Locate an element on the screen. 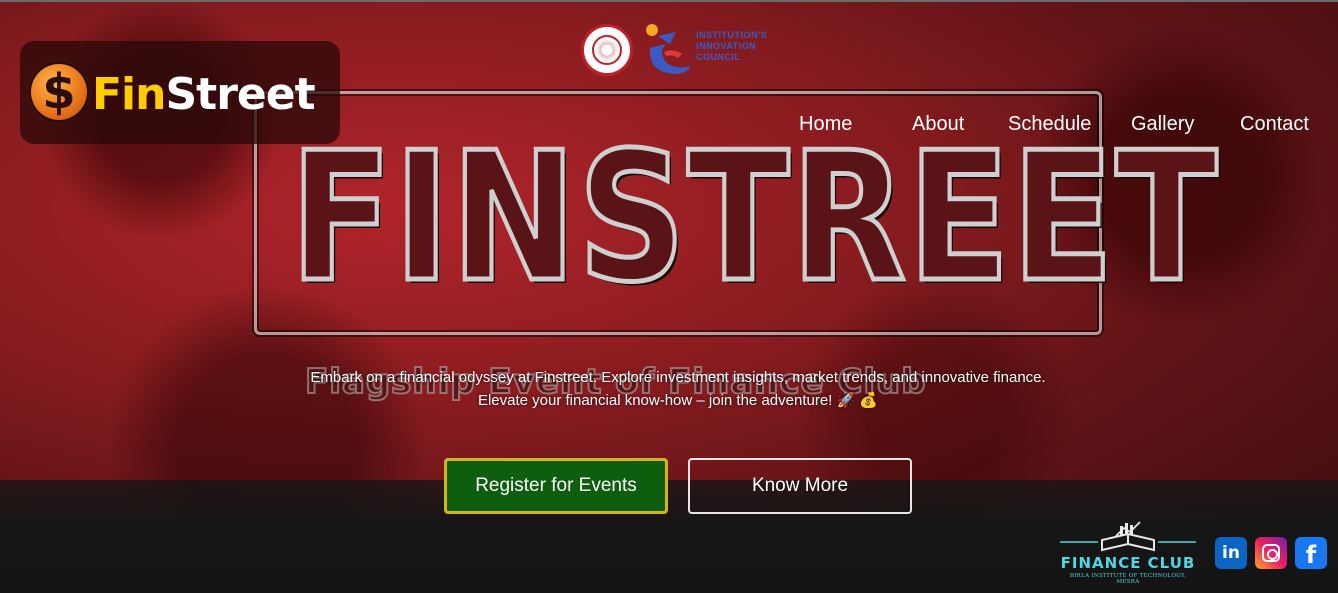  iic-line-2: INNOVATION is located at coordinates (726, 46).